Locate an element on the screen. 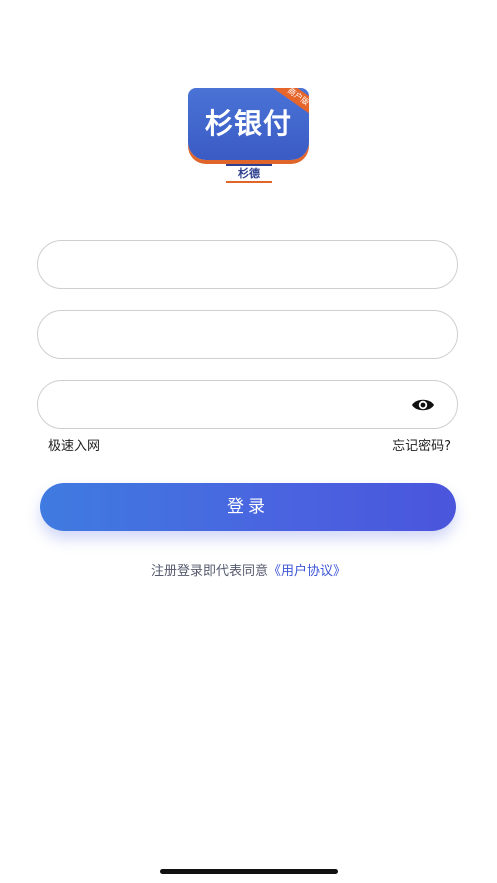 The image size is (497, 883). logo-subtitle-bar-bottom is located at coordinates (249, 182).